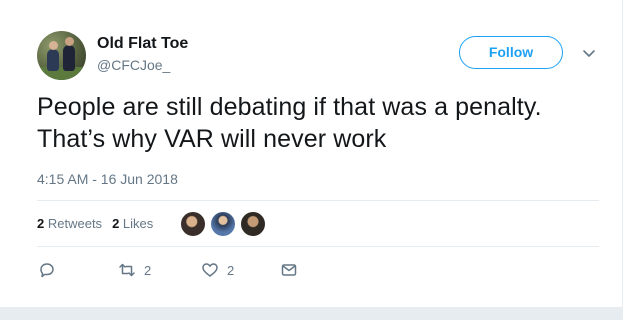  What do you see at coordinates (210, 270) in the screenshot?
I see `heart-icon` at bounding box center [210, 270].